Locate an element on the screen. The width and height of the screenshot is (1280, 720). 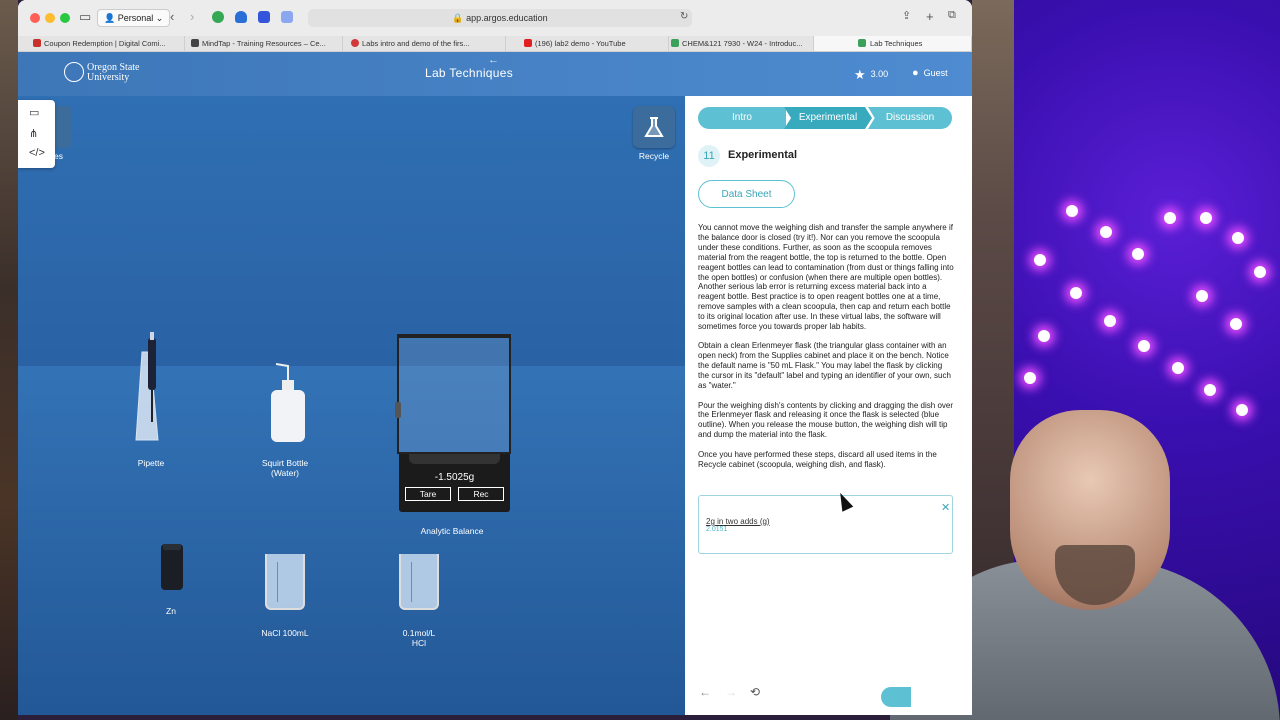
recycle-button is located at coordinates (654, 127).